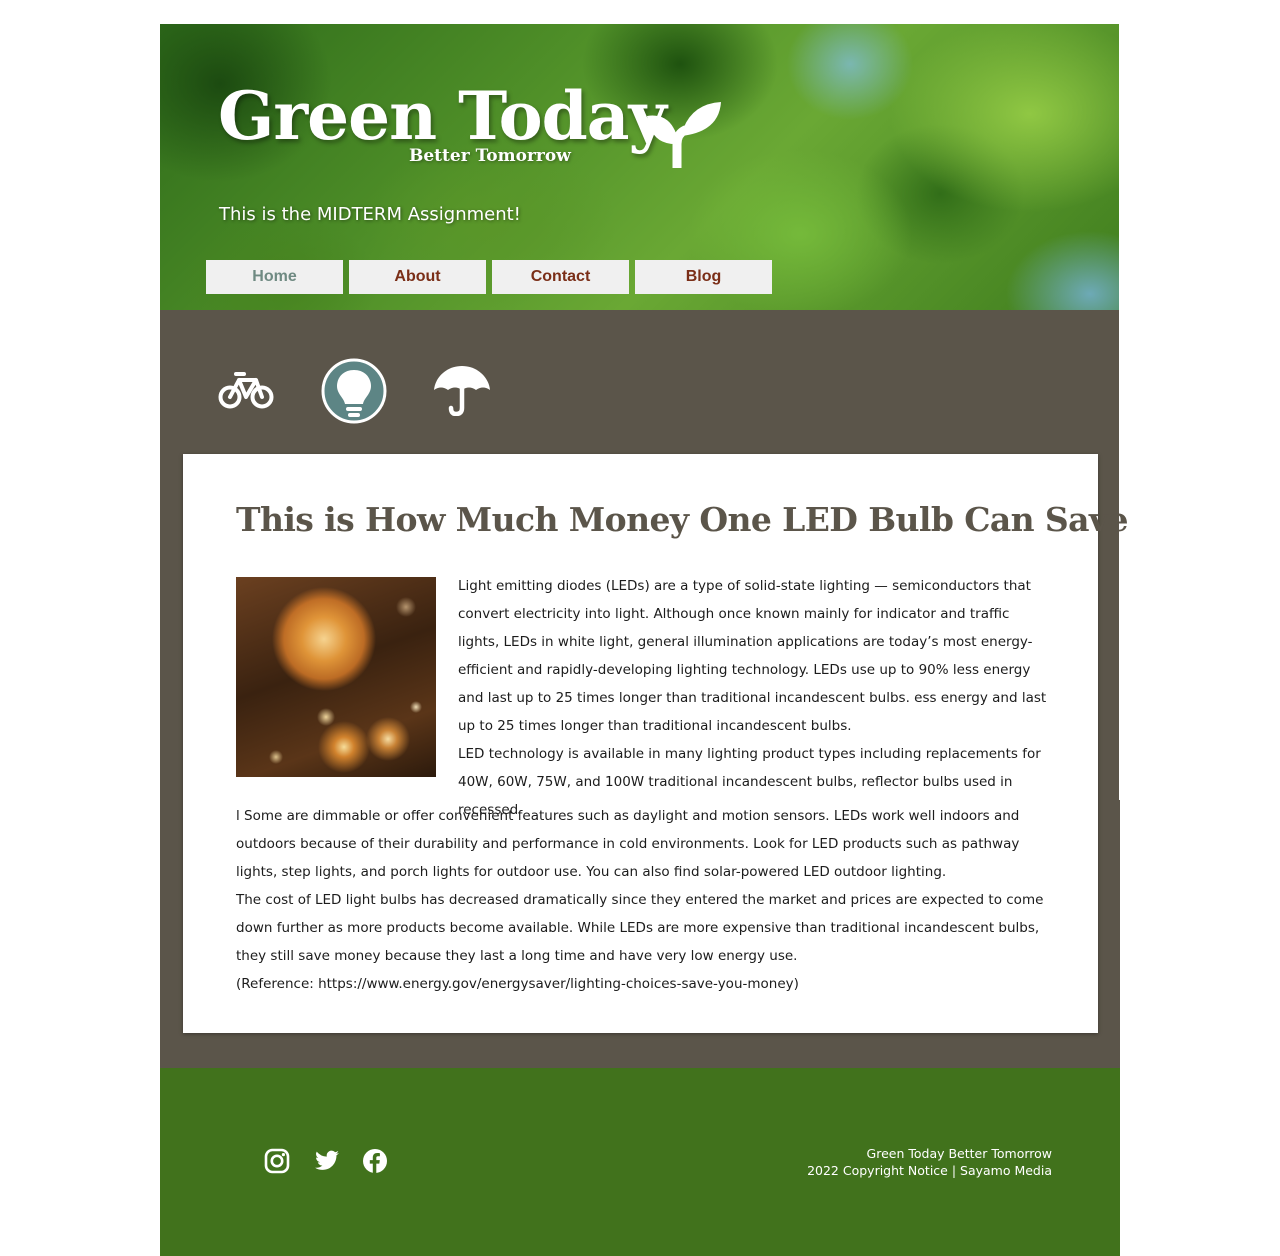 The width and height of the screenshot is (1280, 1256). Describe the element at coordinates (462, 390) in the screenshot. I see `umbrella-icon` at that location.